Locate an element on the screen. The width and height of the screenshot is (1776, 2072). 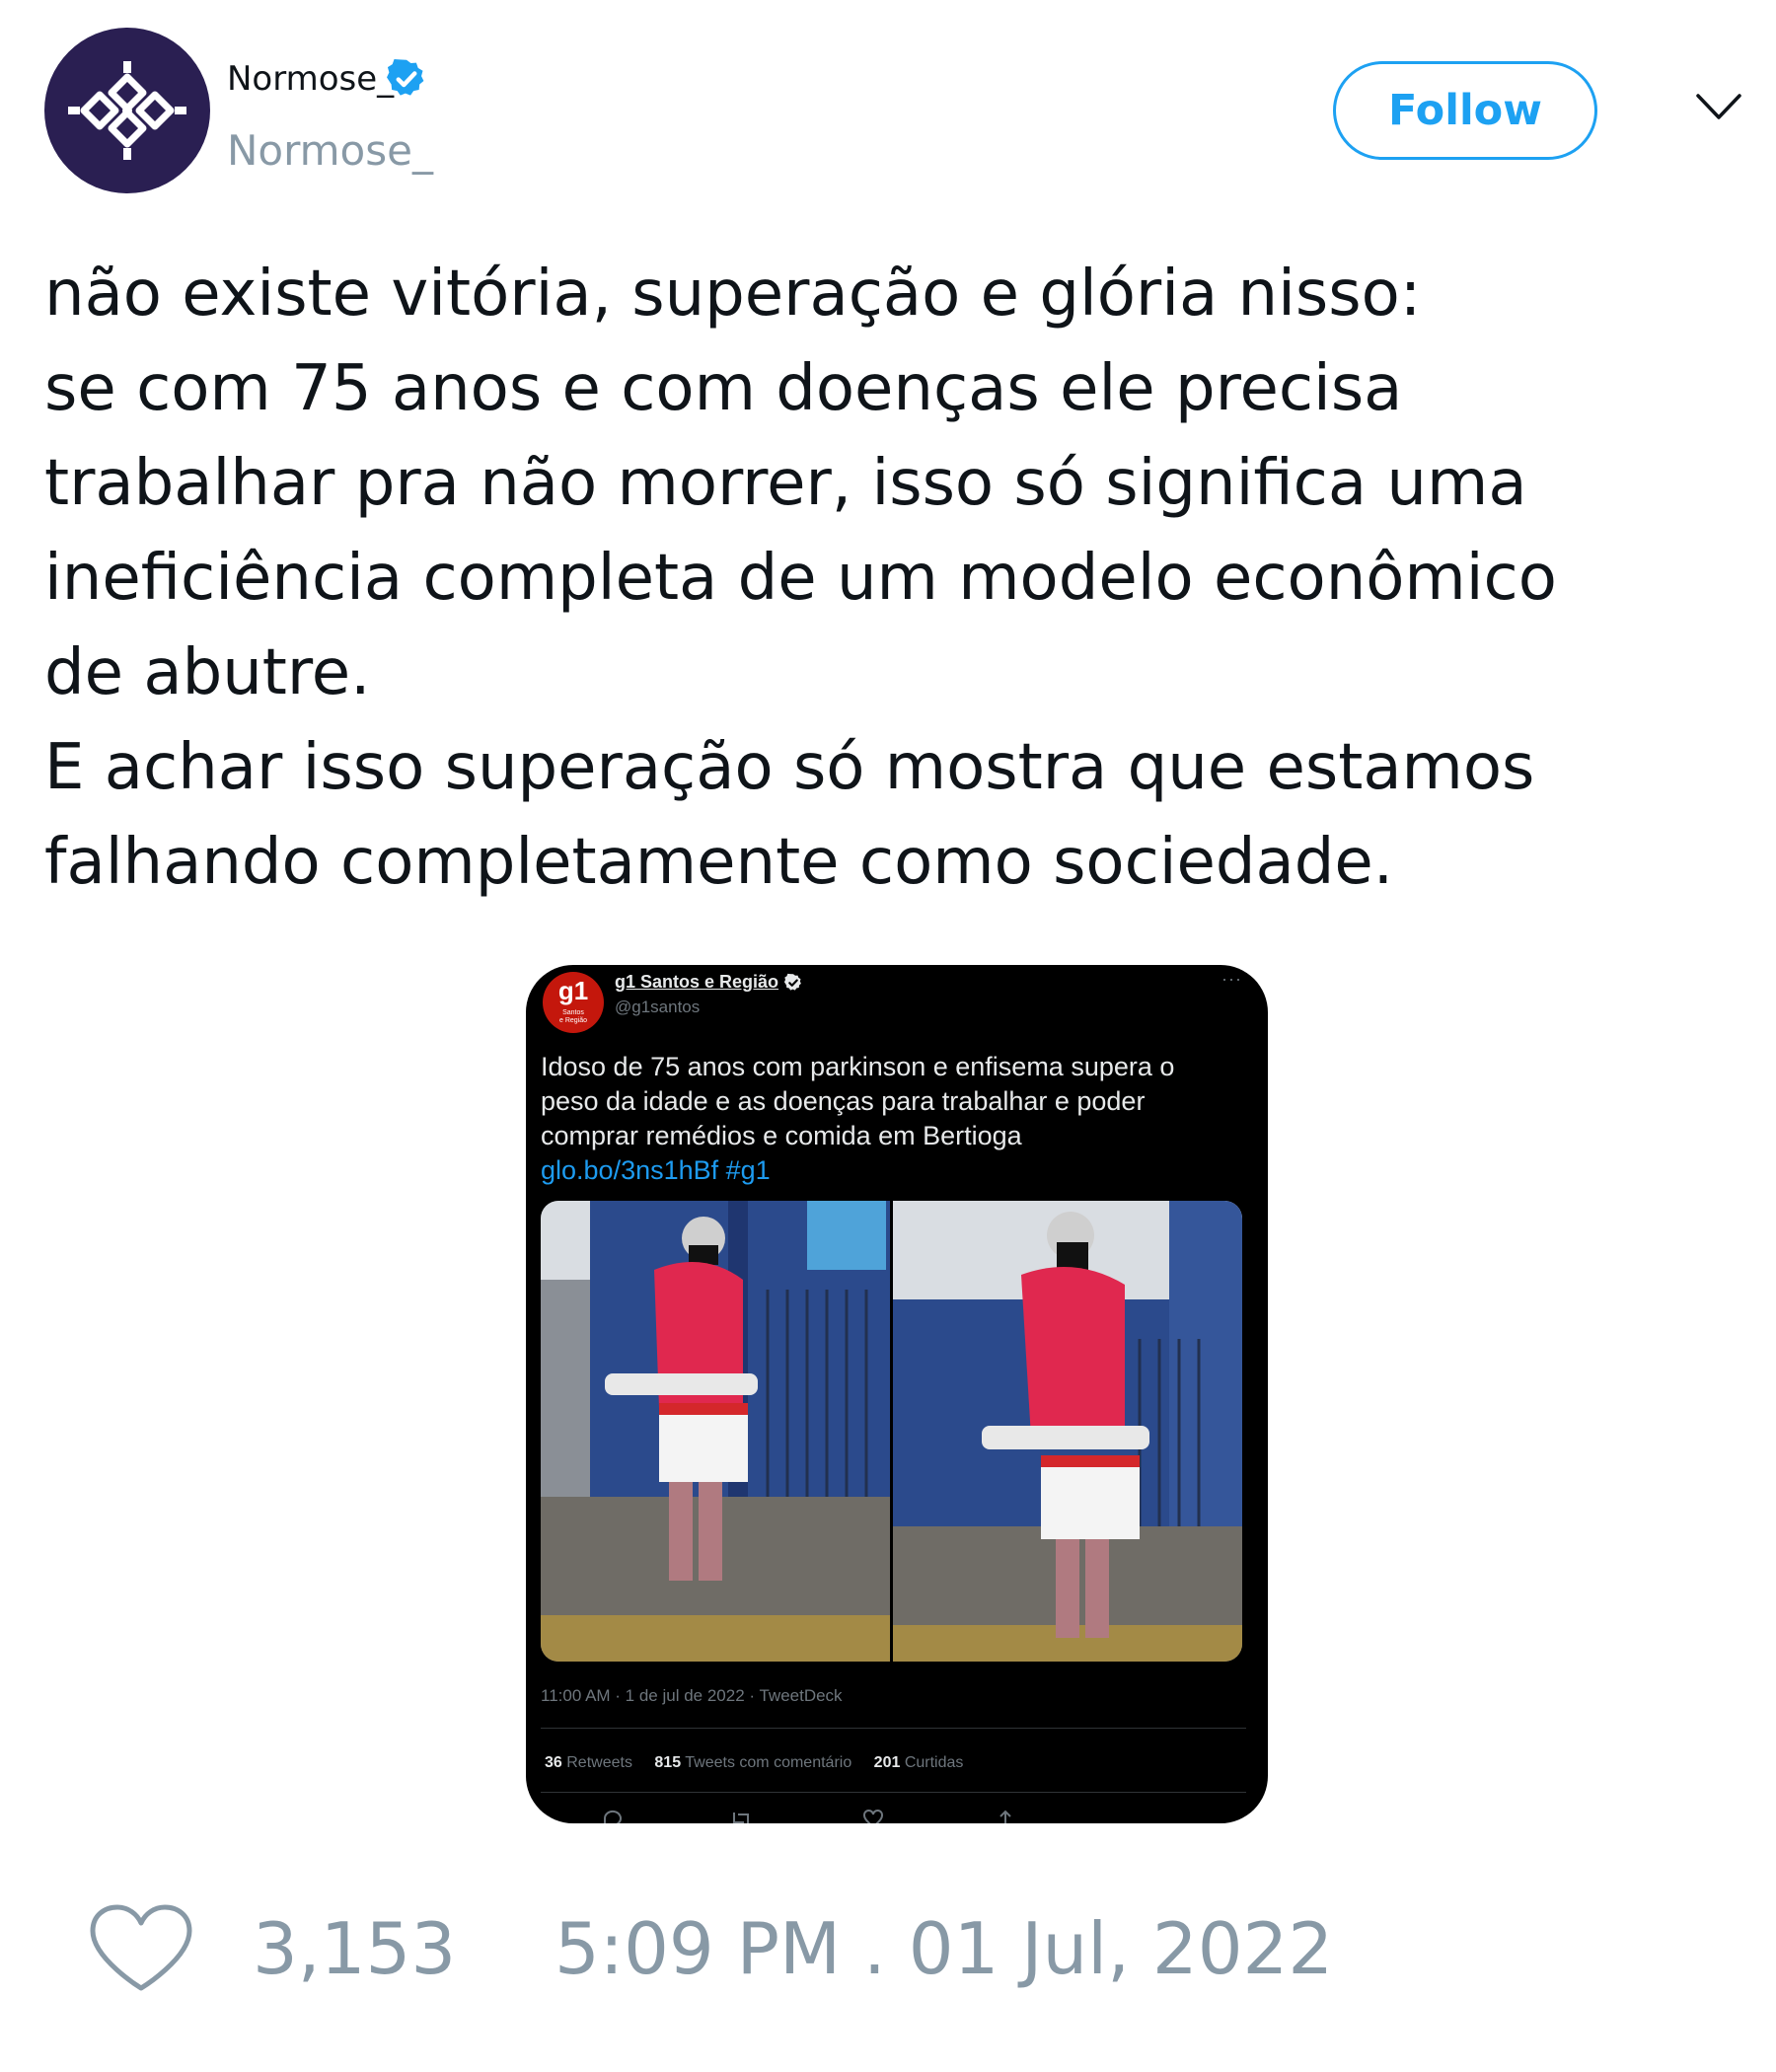
embedded-author-name: g1 Santos e Região is located at coordinates (697, 982).